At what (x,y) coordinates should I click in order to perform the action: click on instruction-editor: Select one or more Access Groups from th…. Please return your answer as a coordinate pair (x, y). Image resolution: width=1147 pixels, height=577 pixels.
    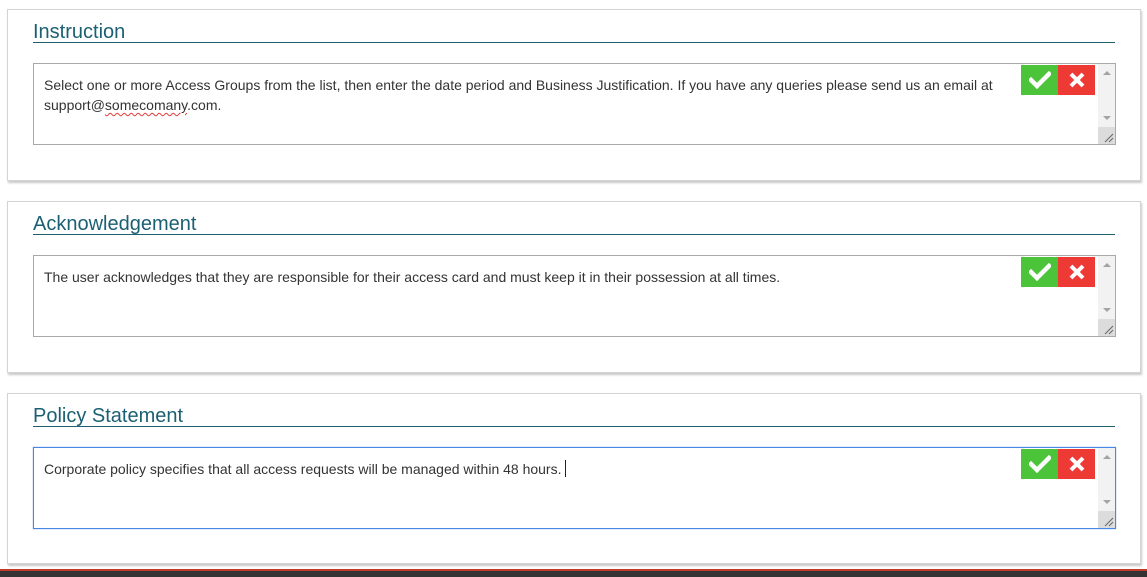
    Looking at the image, I should click on (574, 104).